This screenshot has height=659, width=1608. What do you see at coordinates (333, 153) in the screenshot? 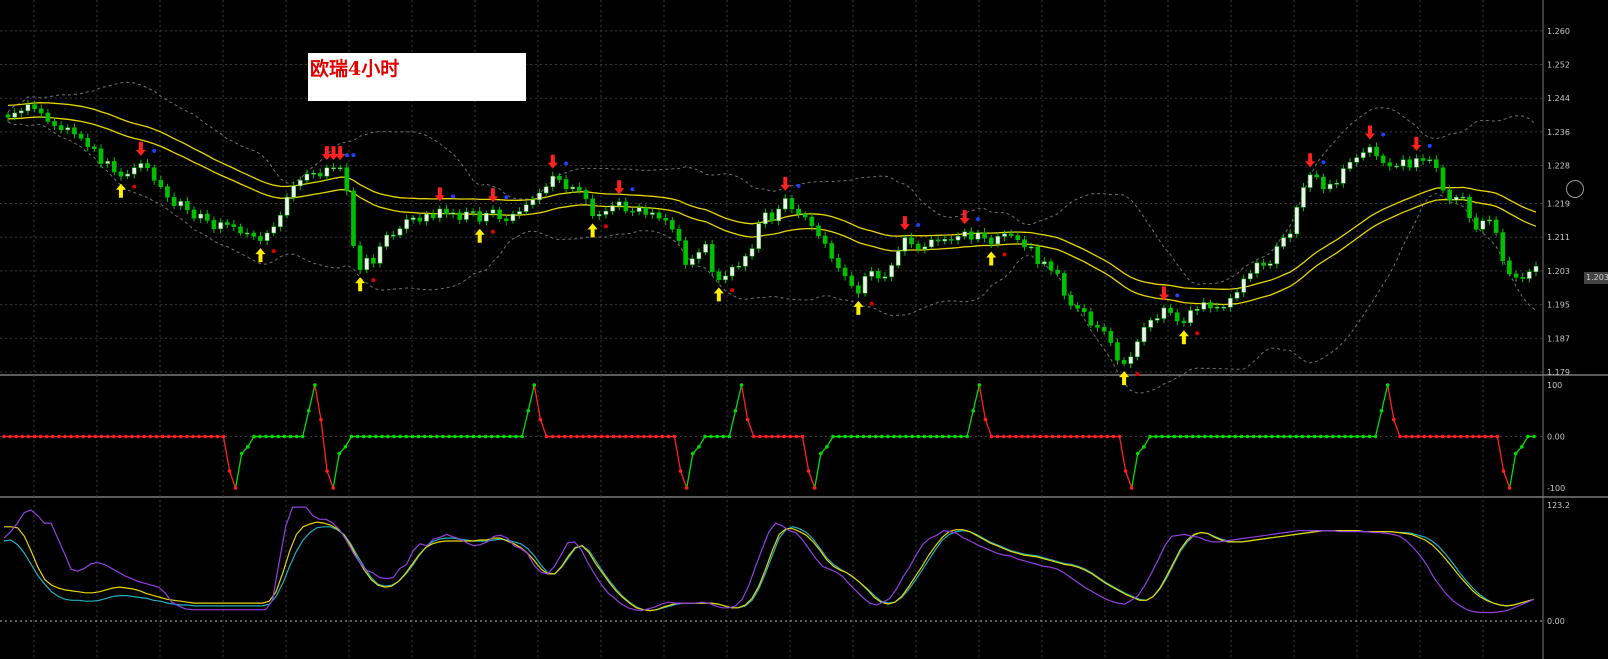
I see `sell-arrow-icon` at bounding box center [333, 153].